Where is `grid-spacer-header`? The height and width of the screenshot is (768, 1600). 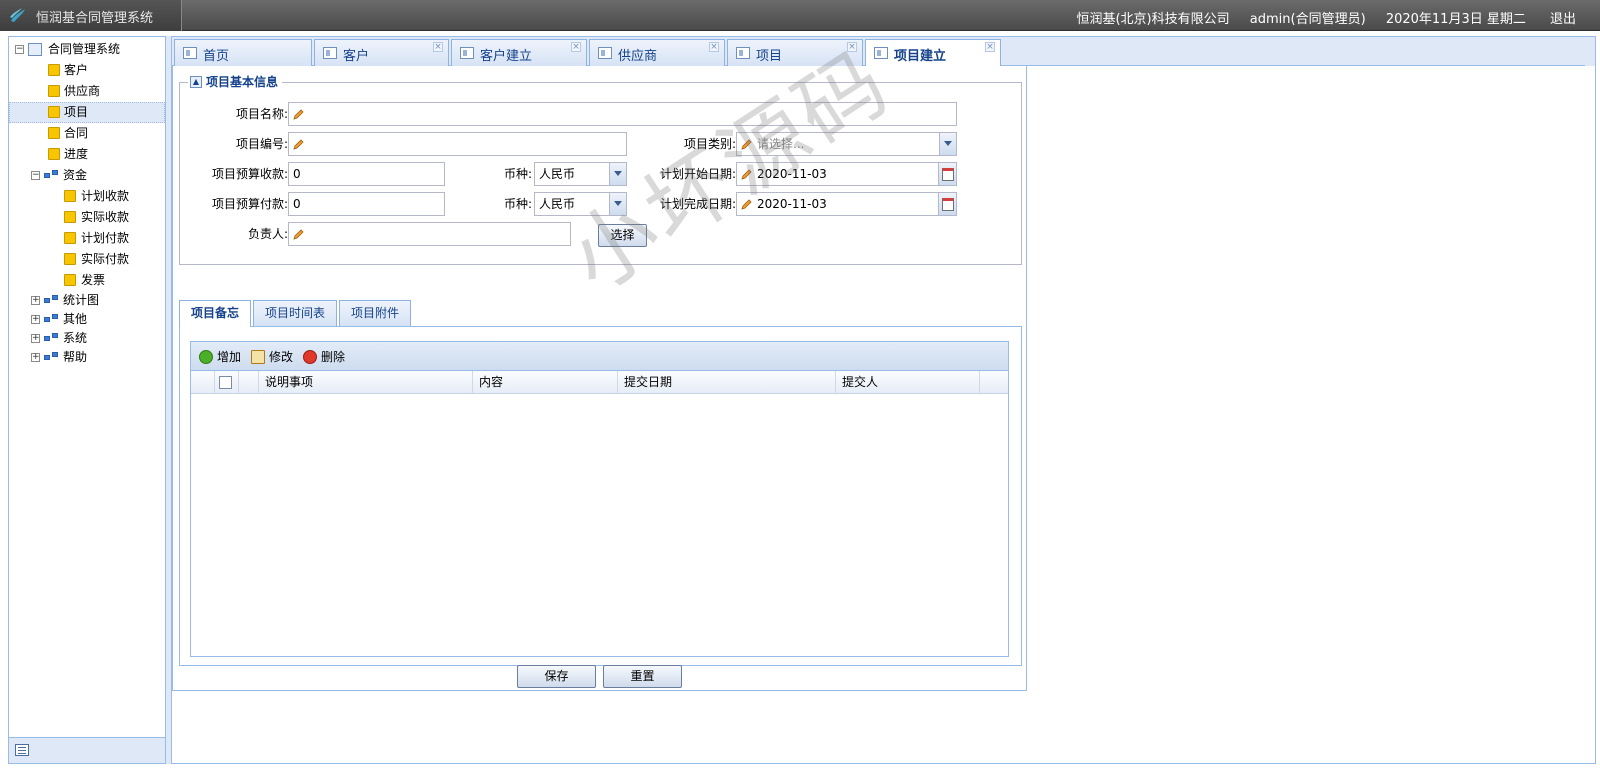 grid-spacer-header is located at coordinates (249, 382).